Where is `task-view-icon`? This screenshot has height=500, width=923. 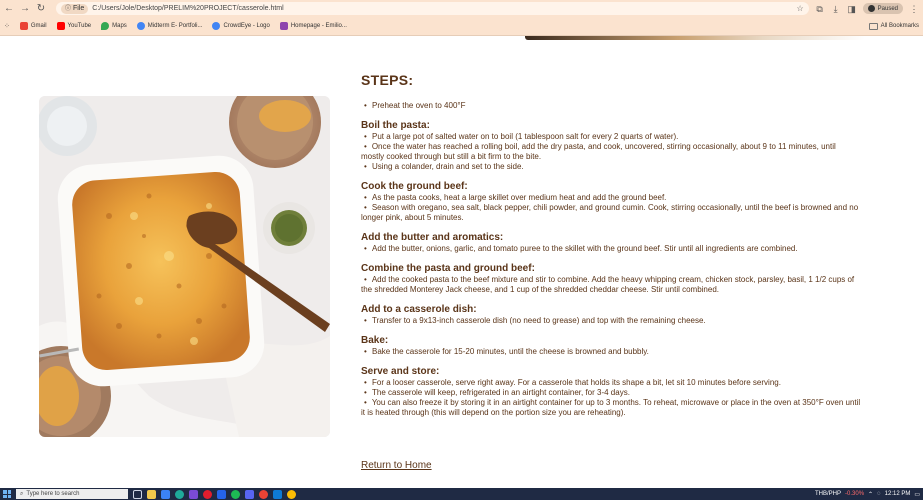
task-view-icon is located at coordinates (137, 494).